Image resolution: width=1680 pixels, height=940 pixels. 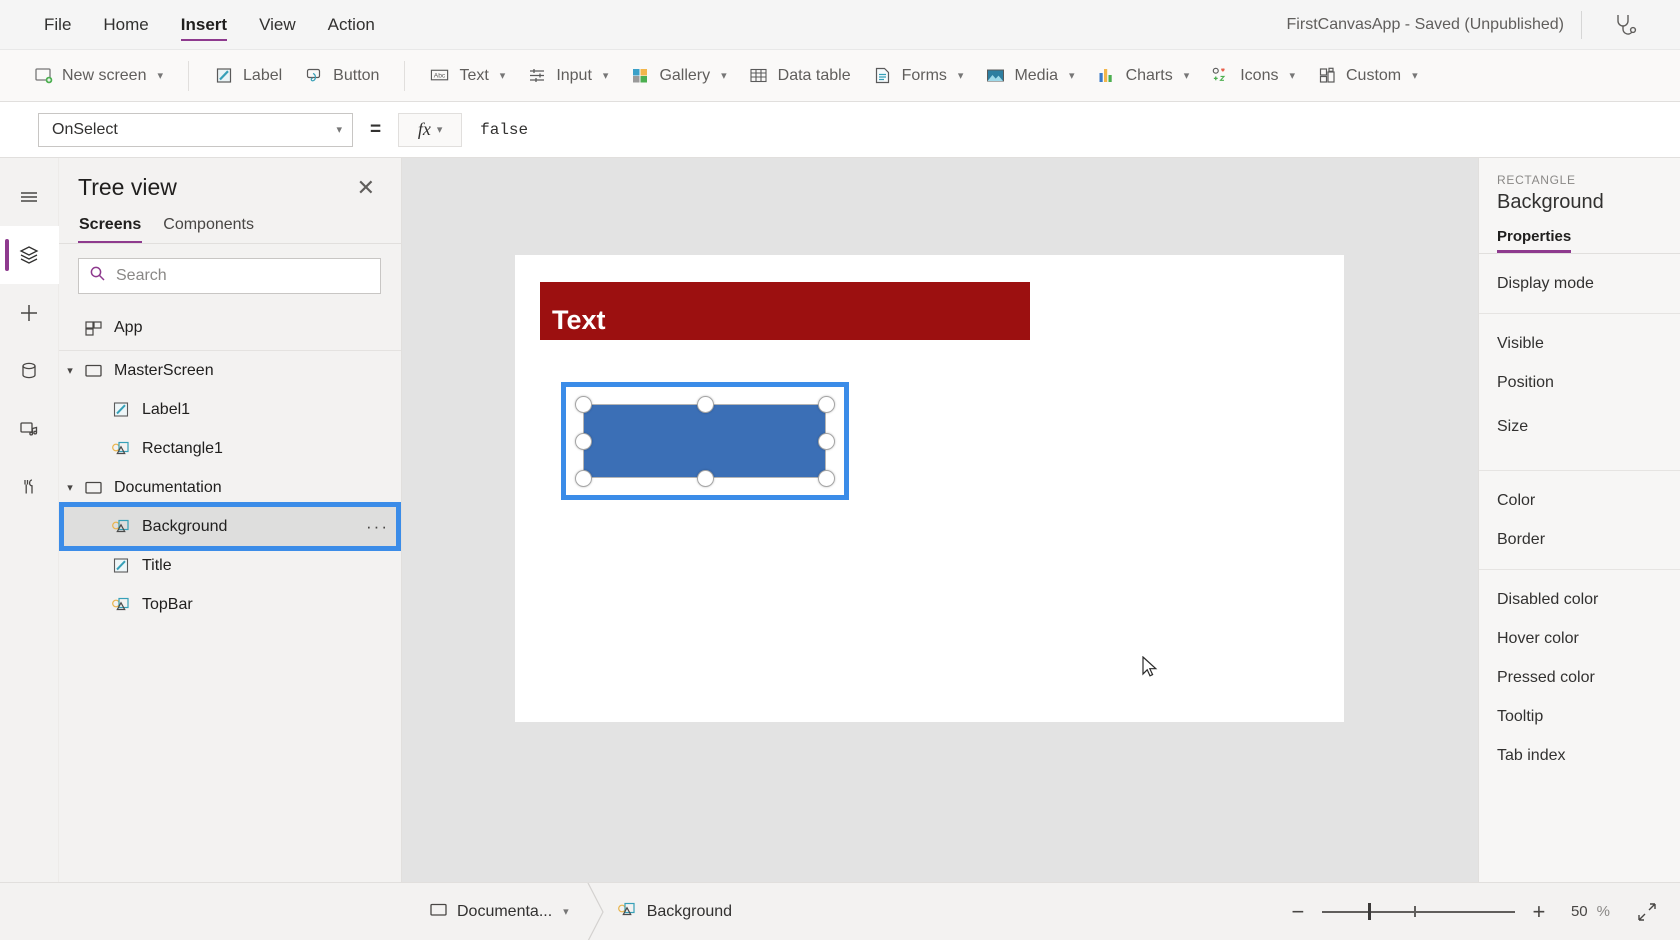 I want to click on shape-icon, so click(x=121, y=526).